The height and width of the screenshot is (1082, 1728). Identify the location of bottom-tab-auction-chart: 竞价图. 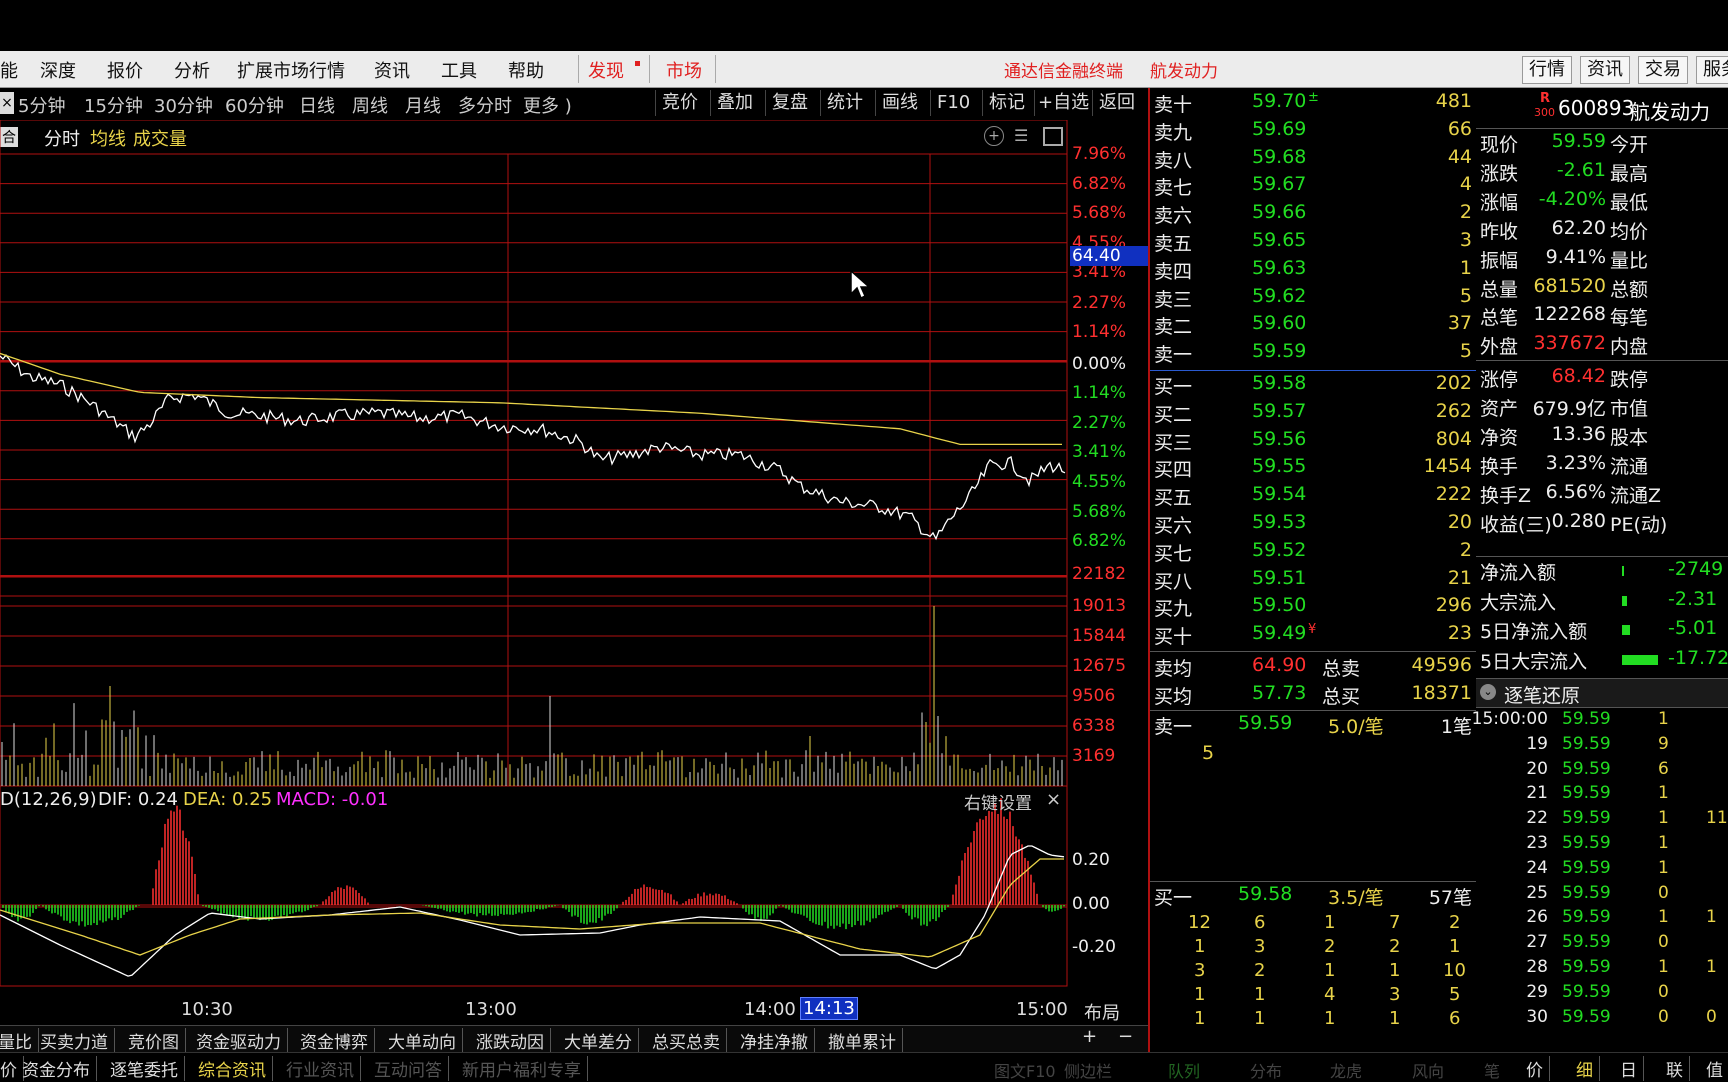
(154, 1040).